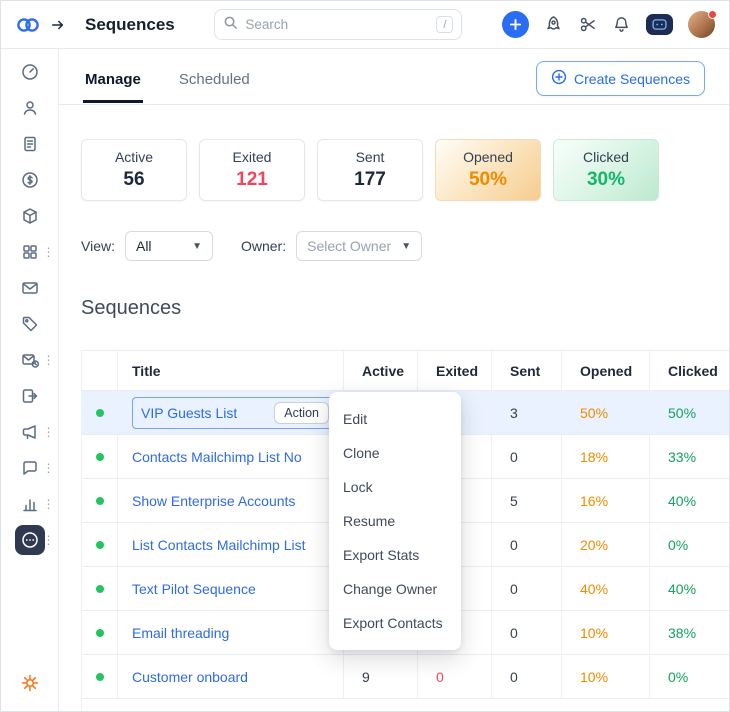 Image resolution: width=730 pixels, height=712 pixels. Describe the element at coordinates (190, 677) in the screenshot. I see `sequence-title-link: Customer onboard` at that location.